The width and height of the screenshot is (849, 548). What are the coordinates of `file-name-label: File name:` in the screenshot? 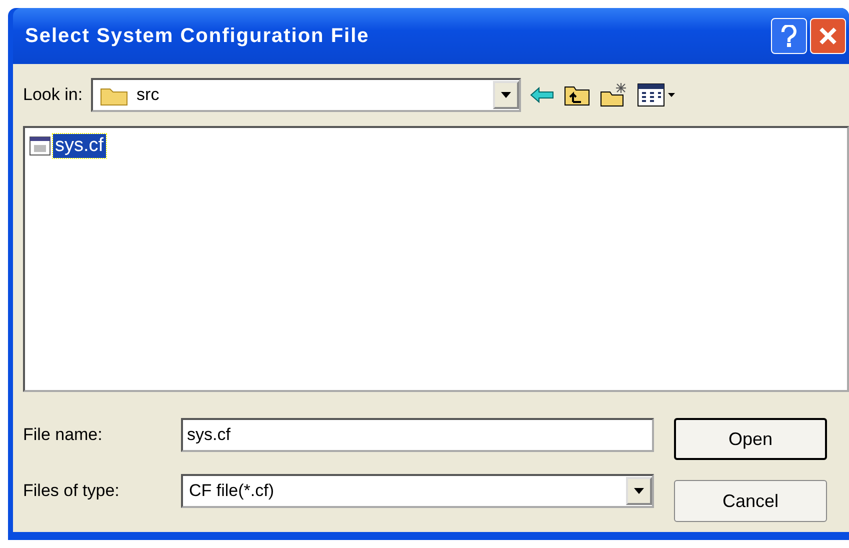 It's located at (63, 435).